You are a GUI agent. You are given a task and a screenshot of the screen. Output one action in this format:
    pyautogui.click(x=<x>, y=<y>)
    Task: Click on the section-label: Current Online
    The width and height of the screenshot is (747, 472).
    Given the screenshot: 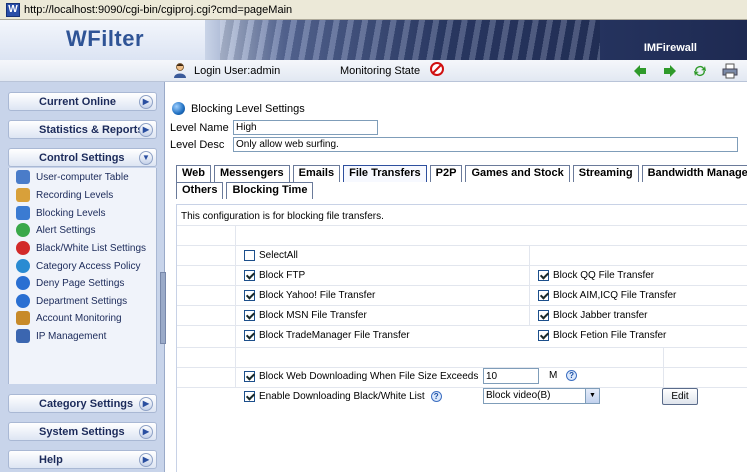 What is the action you would take?
    pyautogui.click(x=78, y=102)
    